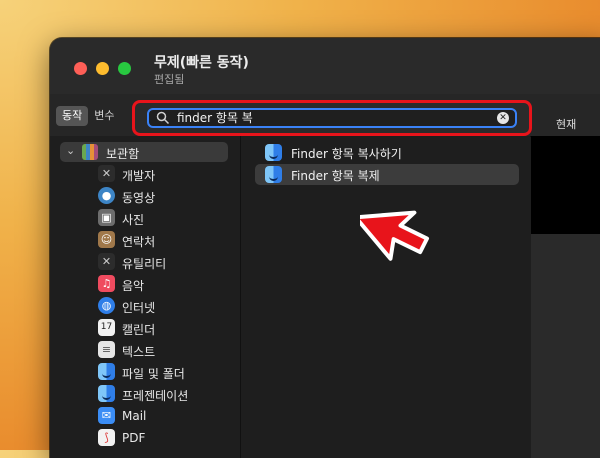 The height and width of the screenshot is (458, 600). Describe the element at coordinates (168, 262) in the screenshot. I see `sidebar-item-utilities: ✕ 유틸리티` at that location.